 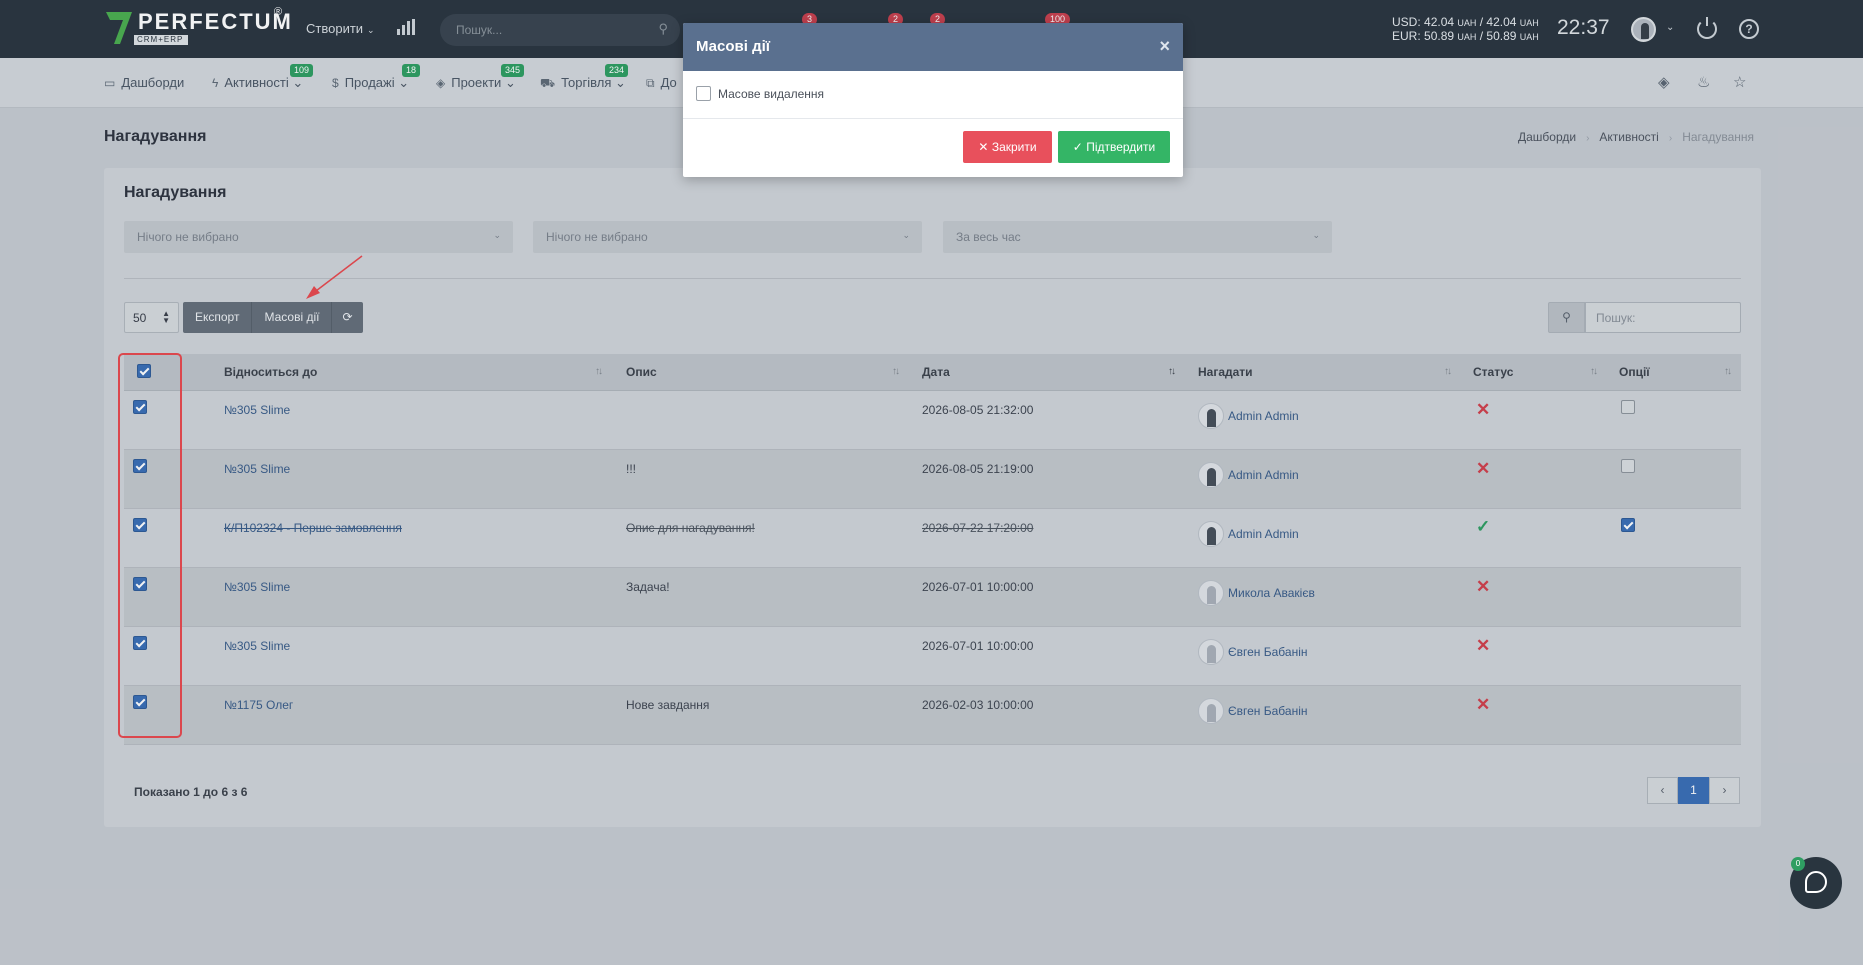 What do you see at coordinates (1077, 147) in the screenshot?
I see `check-icon: ✓` at bounding box center [1077, 147].